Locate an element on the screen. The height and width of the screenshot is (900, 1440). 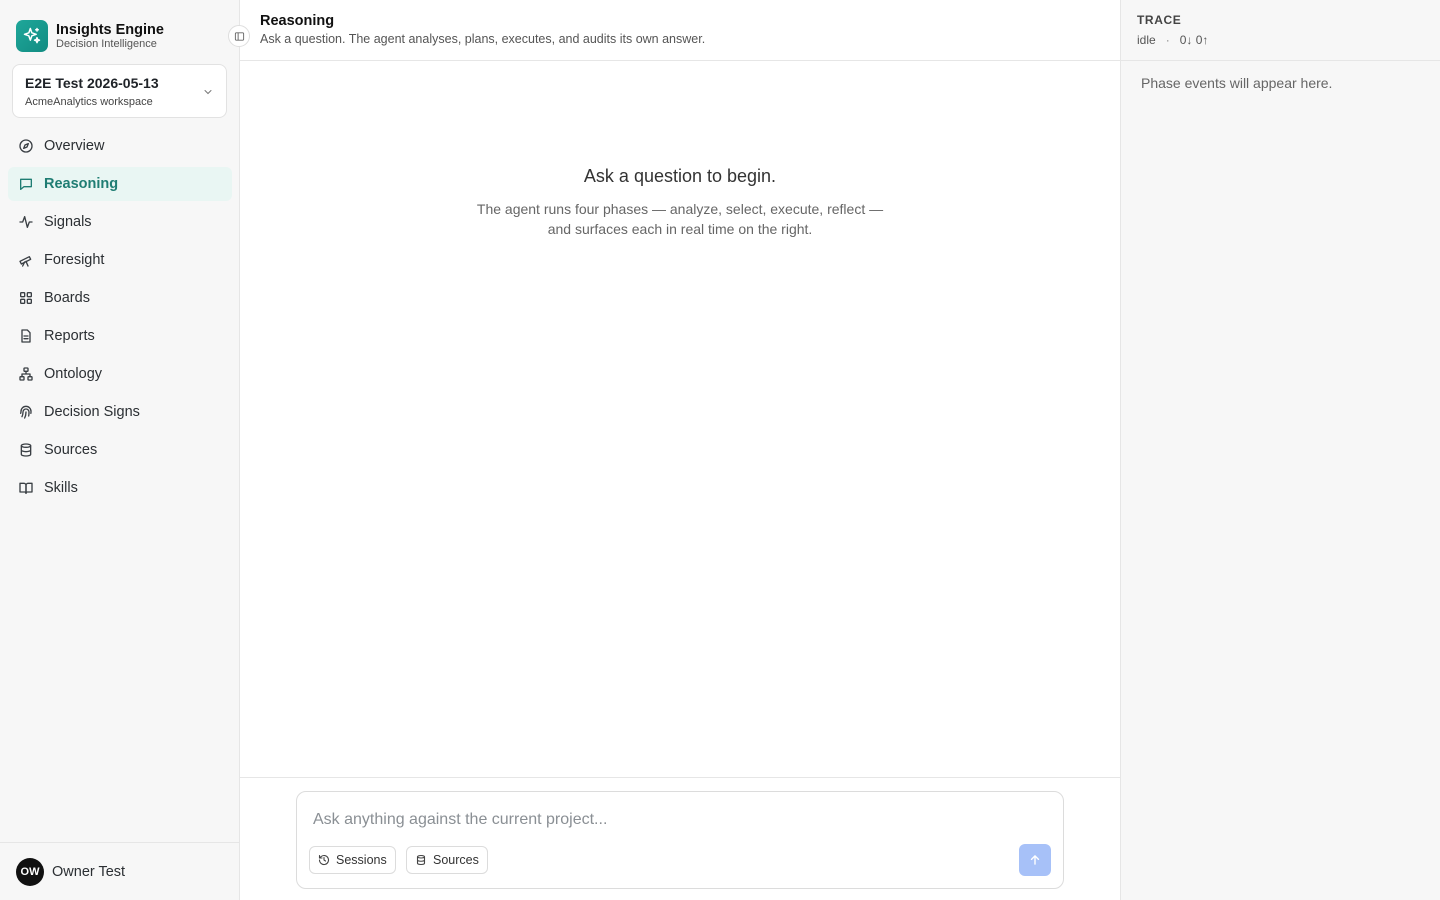
user-name: Owner Test is located at coordinates (89, 871).